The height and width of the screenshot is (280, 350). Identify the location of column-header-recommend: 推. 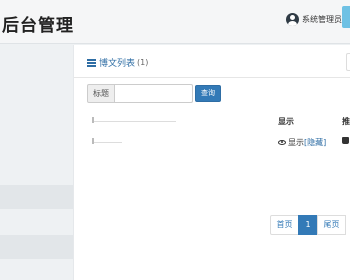
(346, 121).